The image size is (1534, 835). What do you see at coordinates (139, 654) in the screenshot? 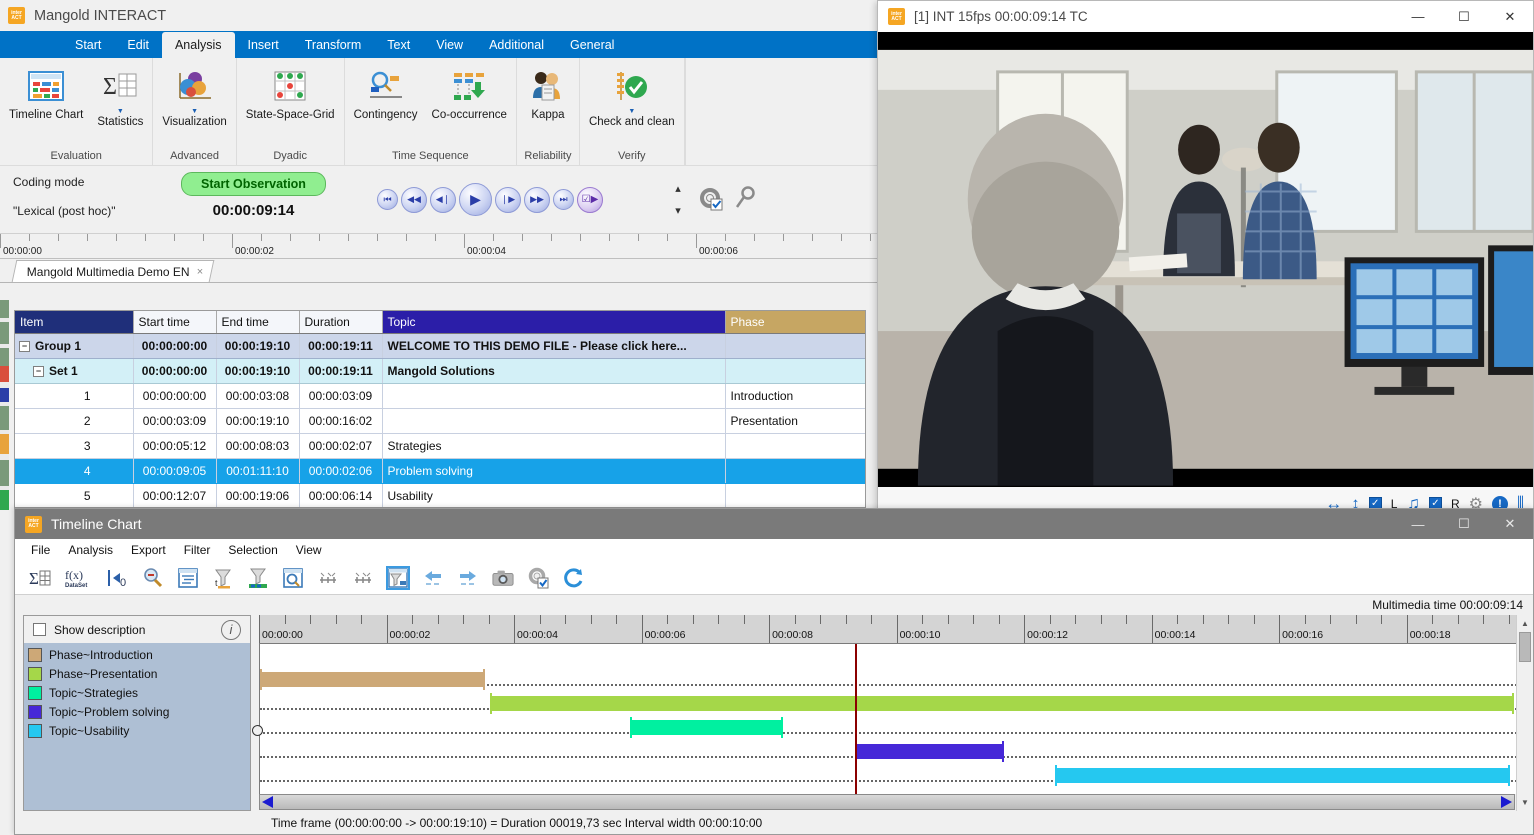
I see `legend-item: Phase~Introduction` at bounding box center [139, 654].